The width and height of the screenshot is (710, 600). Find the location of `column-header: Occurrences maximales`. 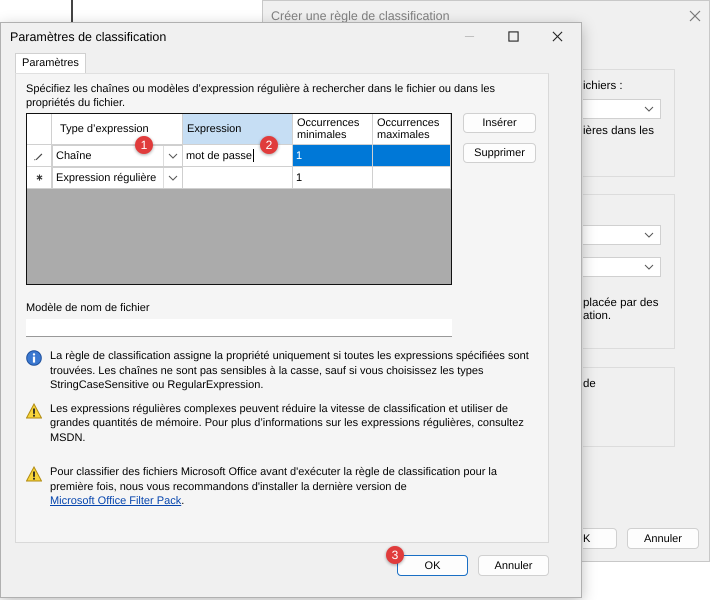

column-header: Occurrences maximales is located at coordinates (412, 129).